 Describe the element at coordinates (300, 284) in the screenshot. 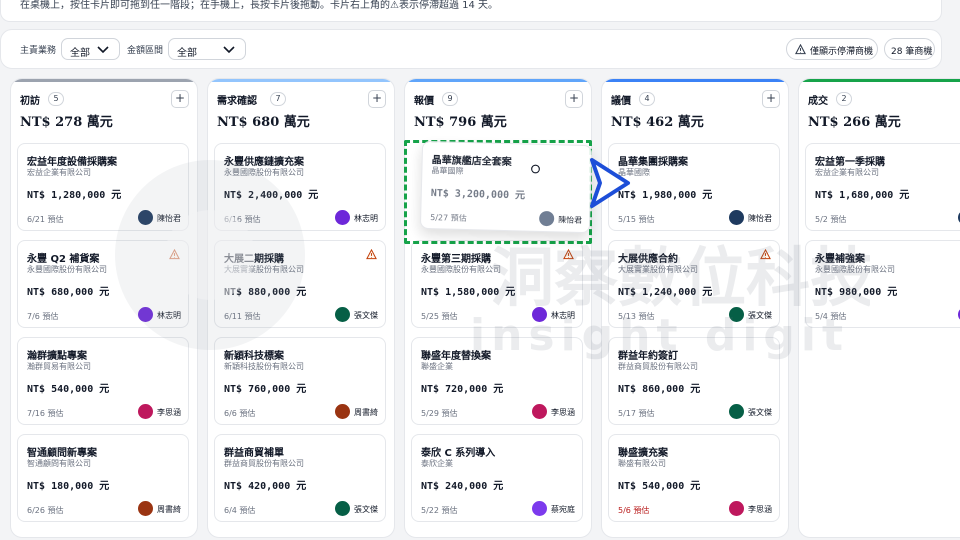

I see `deal-card: 大展二期採購 大展實業股份有限公司 NT$ 880,000 元 6/11 預估 張文傑` at that location.